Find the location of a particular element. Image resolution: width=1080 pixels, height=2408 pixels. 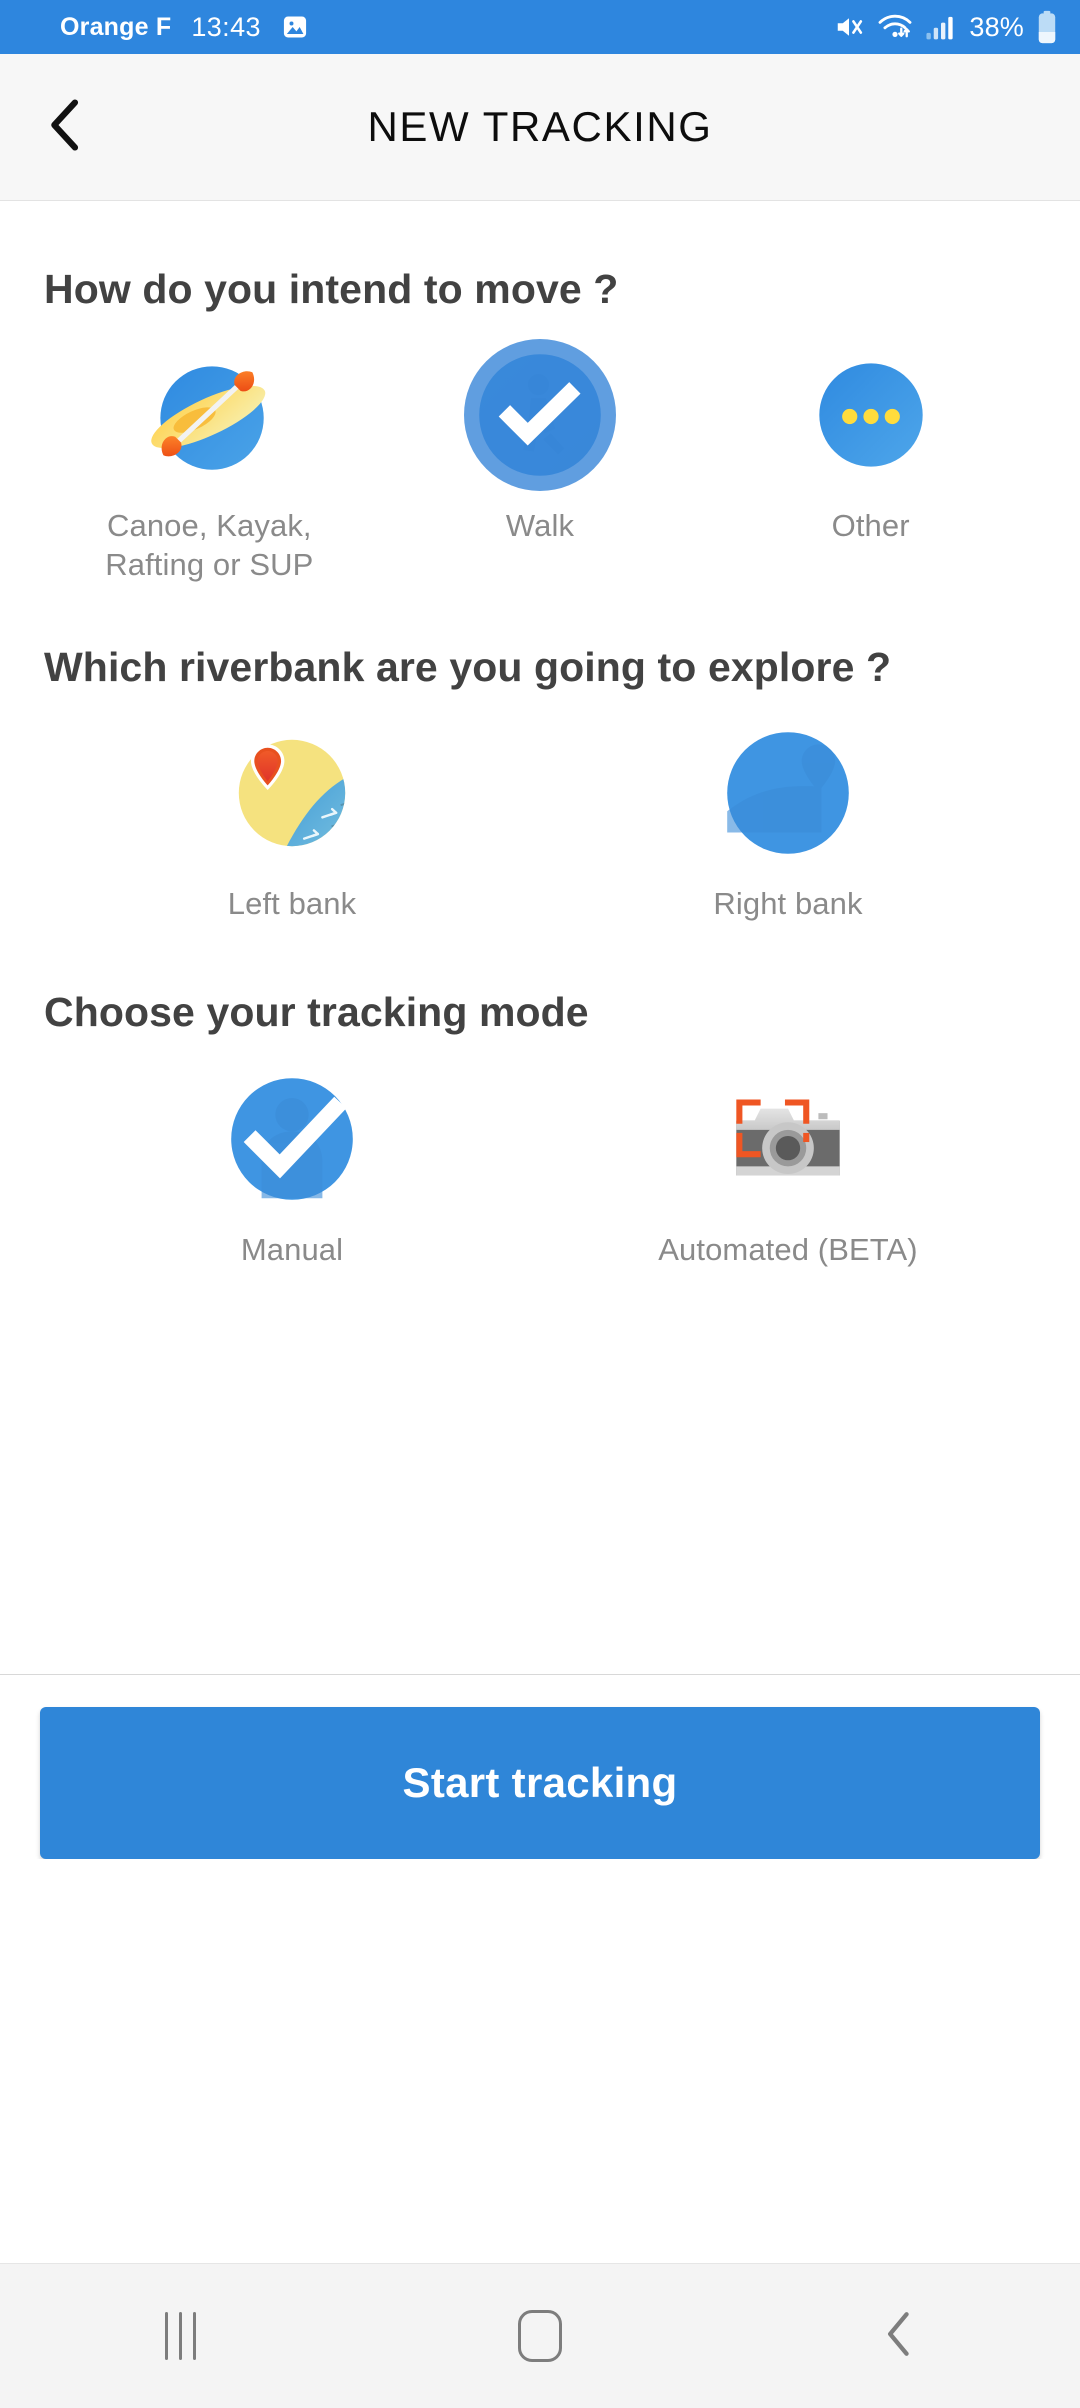

tracking-mode-options: Manual Automated (BETA) is located at coordinates (540, 1166).